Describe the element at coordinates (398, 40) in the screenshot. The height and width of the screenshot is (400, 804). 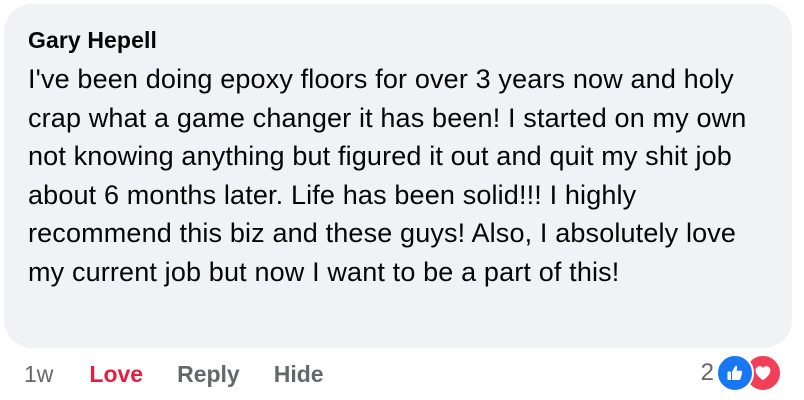
I see `comment-author: Gary Hepell` at that location.